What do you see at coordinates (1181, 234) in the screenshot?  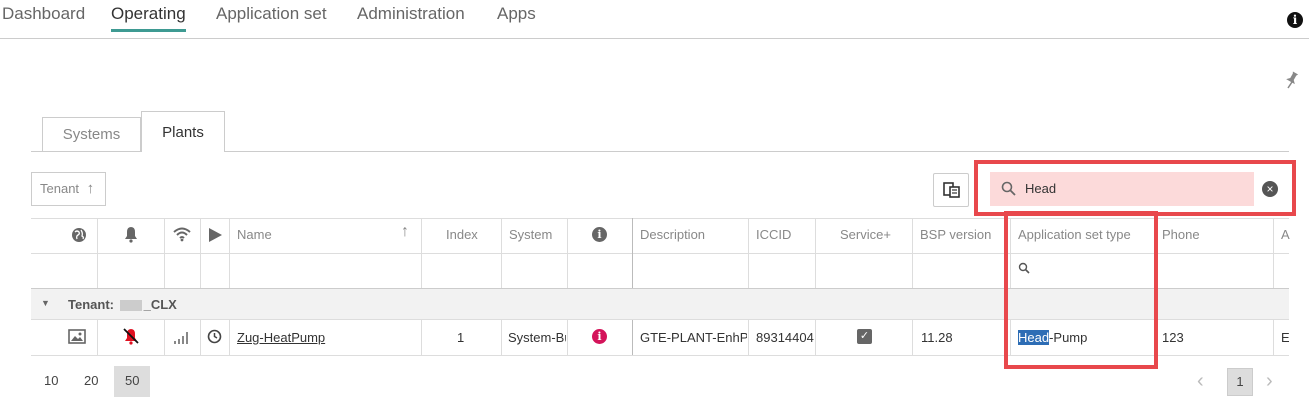 I see `col-header-phone: Phone` at bounding box center [1181, 234].